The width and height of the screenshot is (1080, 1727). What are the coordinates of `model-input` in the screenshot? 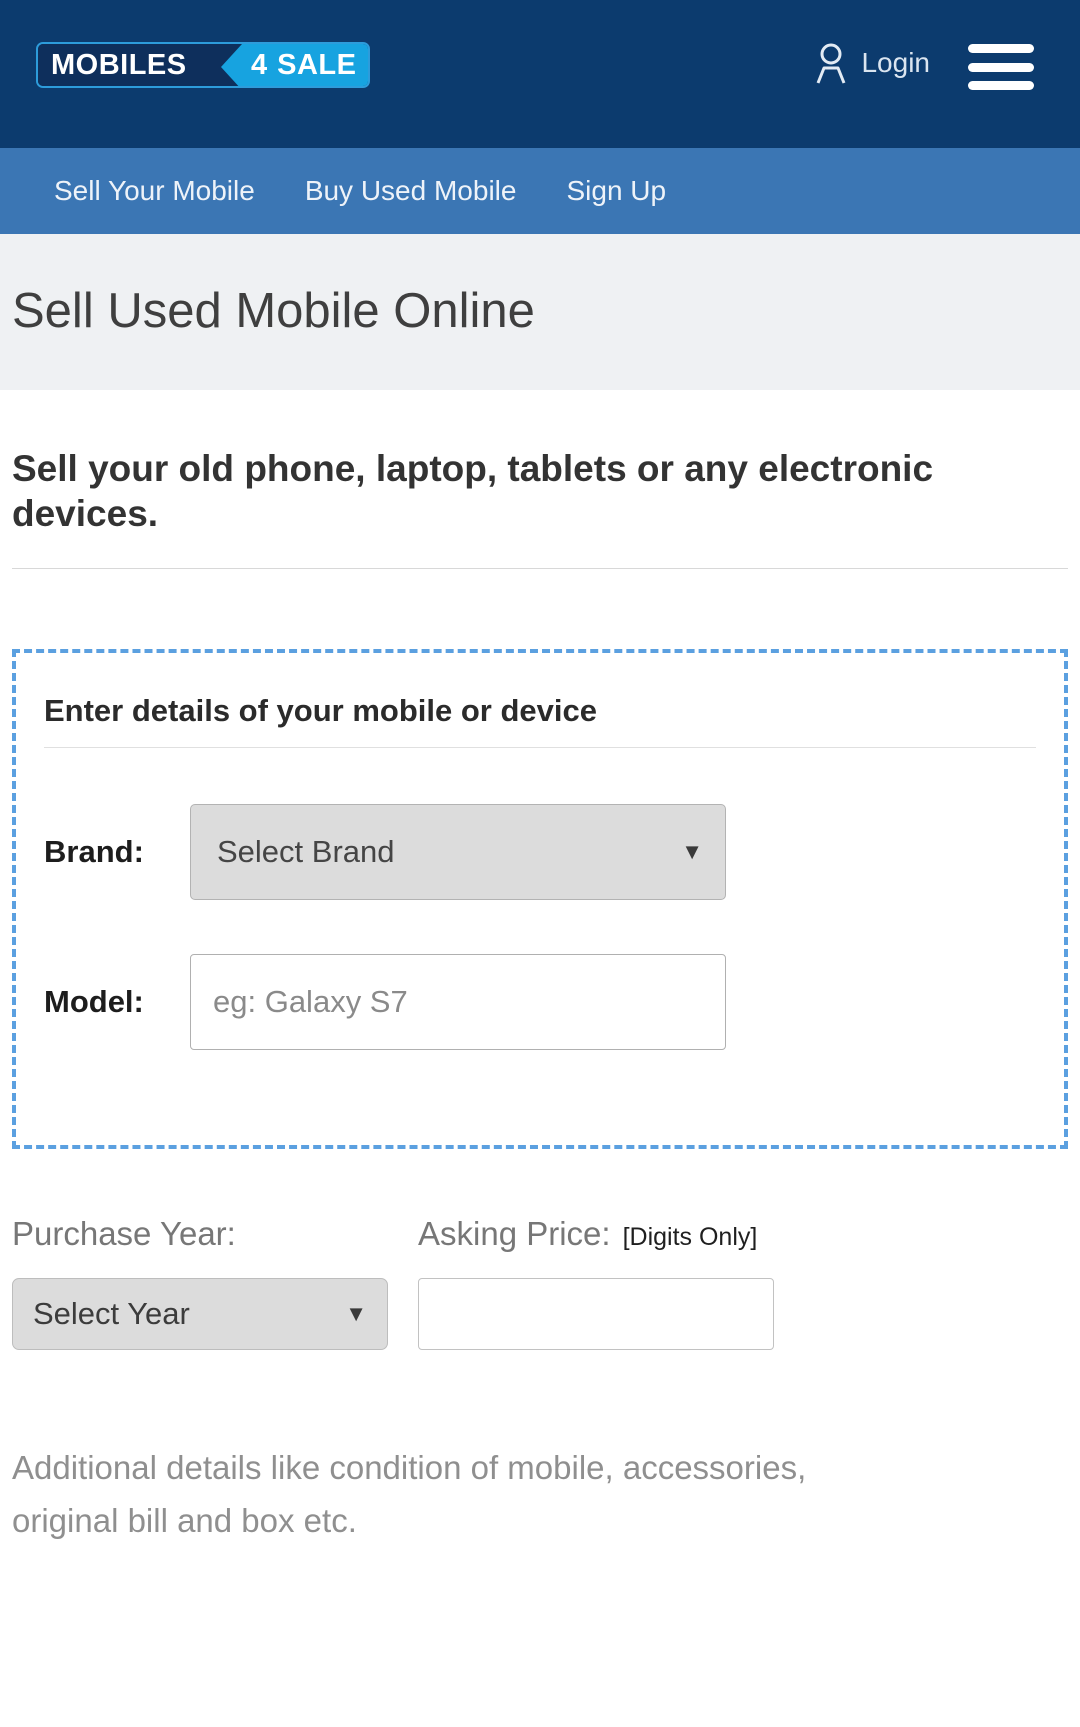 It's located at (458, 1002).